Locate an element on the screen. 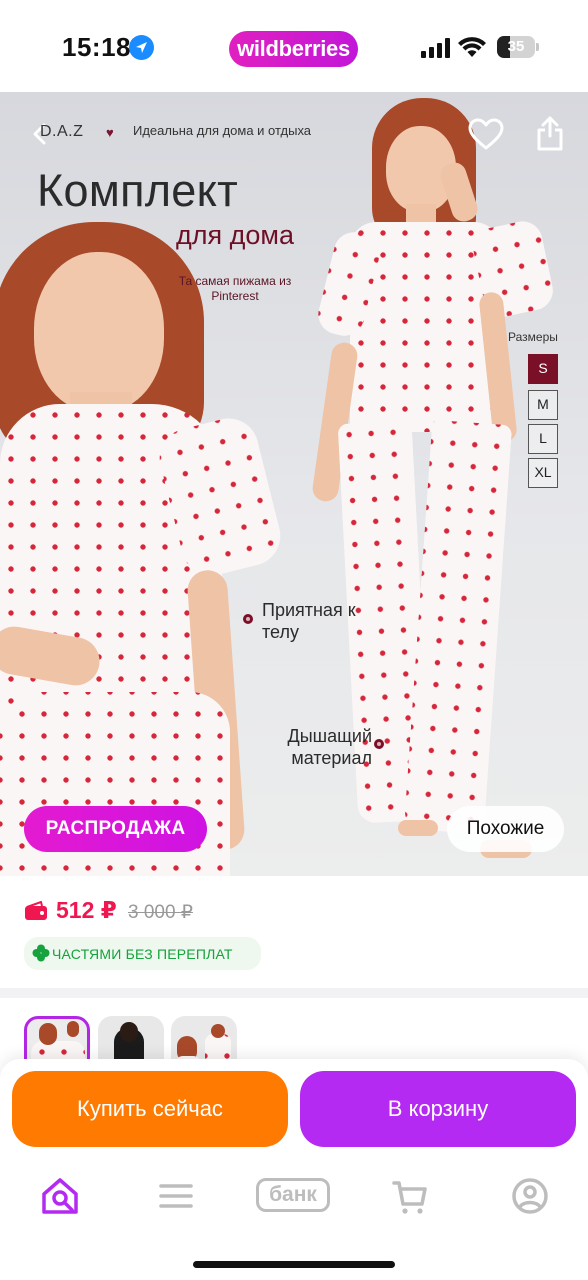  wildberries-logo: wildberries is located at coordinates (293, 49).